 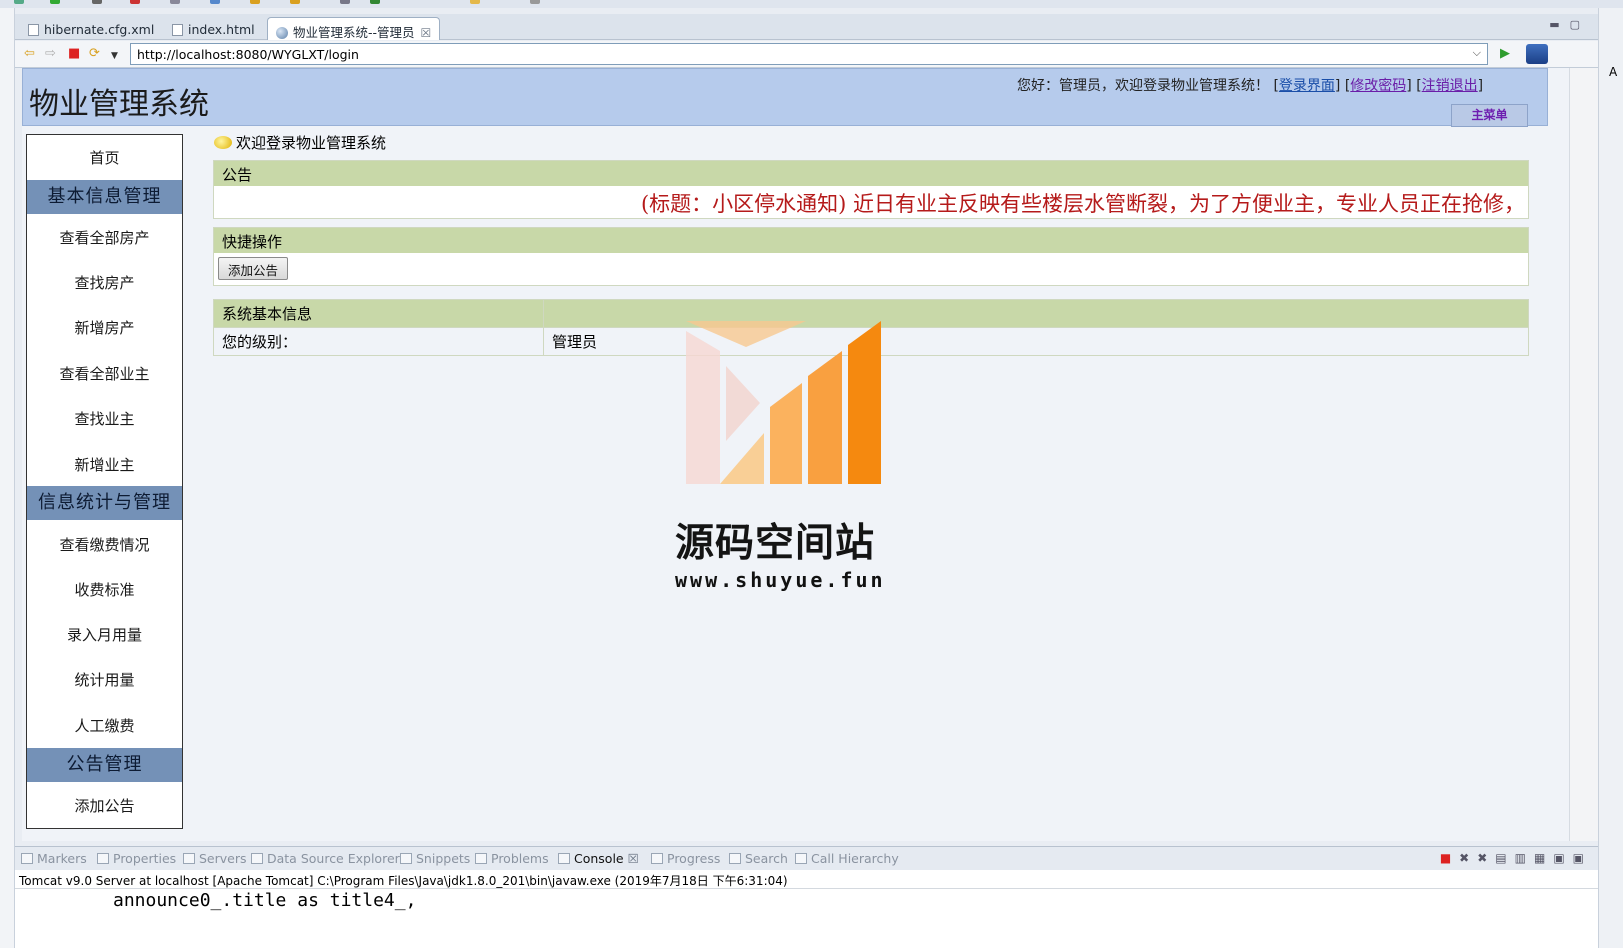 I want to click on logout-link: 注销退出, so click(x=1450, y=86).